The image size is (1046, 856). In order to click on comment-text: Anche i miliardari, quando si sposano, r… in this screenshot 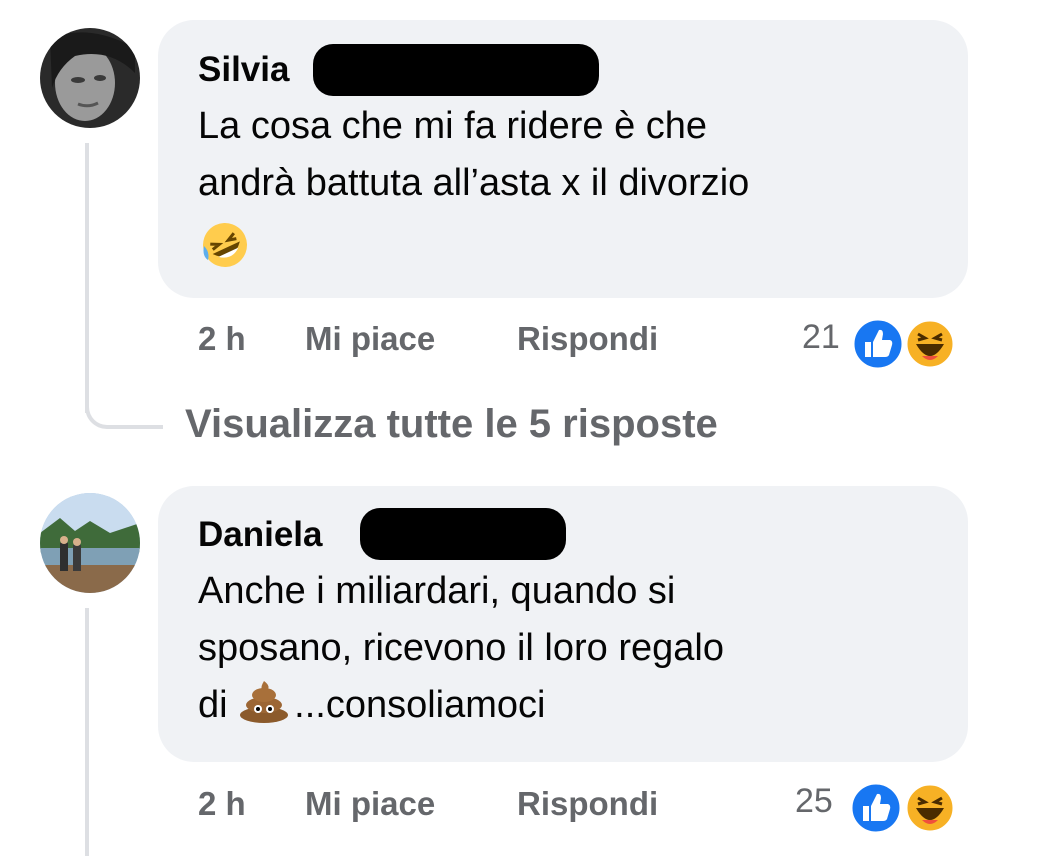, I will do `click(461, 648)`.